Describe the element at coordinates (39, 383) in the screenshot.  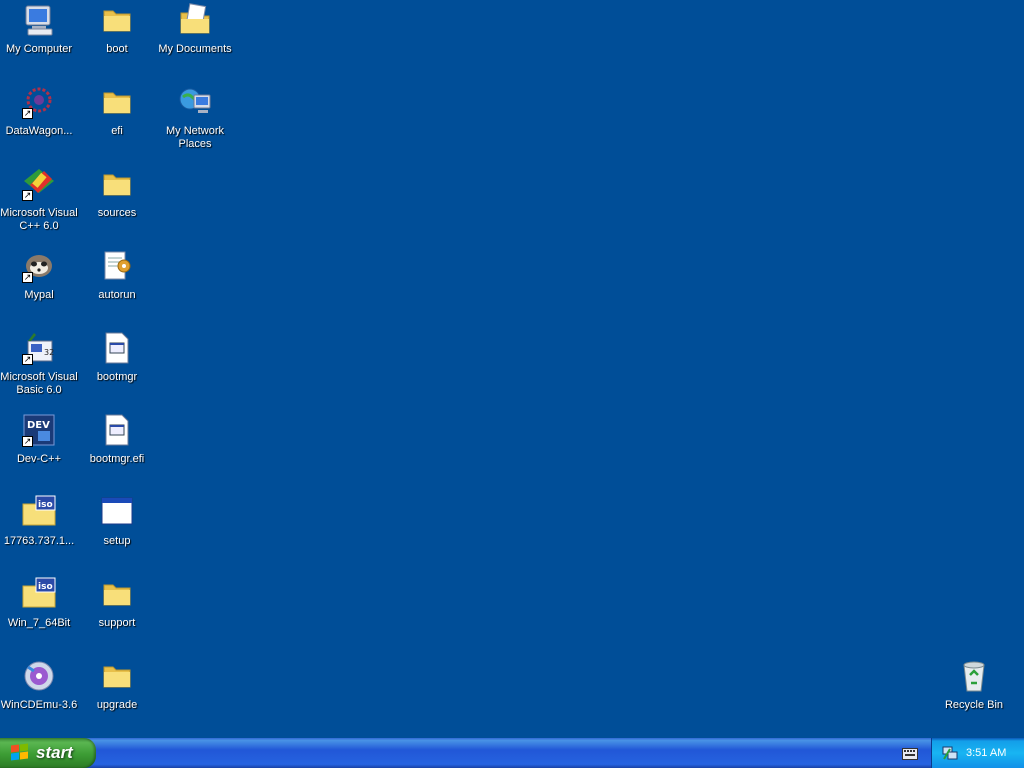
I see `desktop-icon-label: Microsoft Visual Basic 6.0` at that location.